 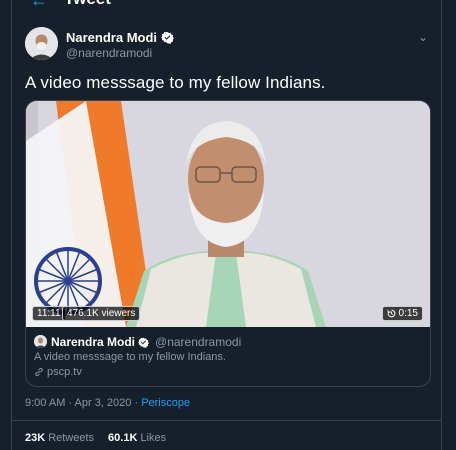 What do you see at coordinates (130, 357) in the screenshot?
I see `card-description: A video messsage to my fellow Indians.` at bounding box center [130, 357].